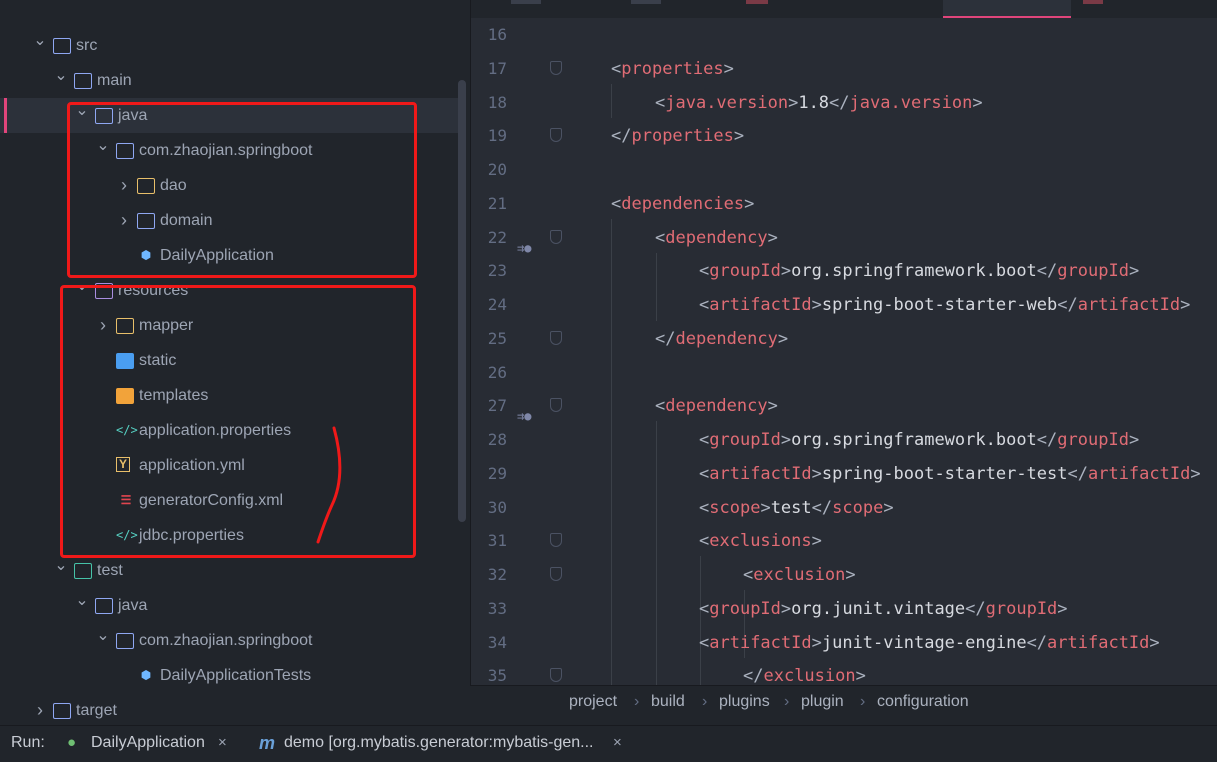  I want to click on breadcrumb-configuration: configuration, so click(923, 702).